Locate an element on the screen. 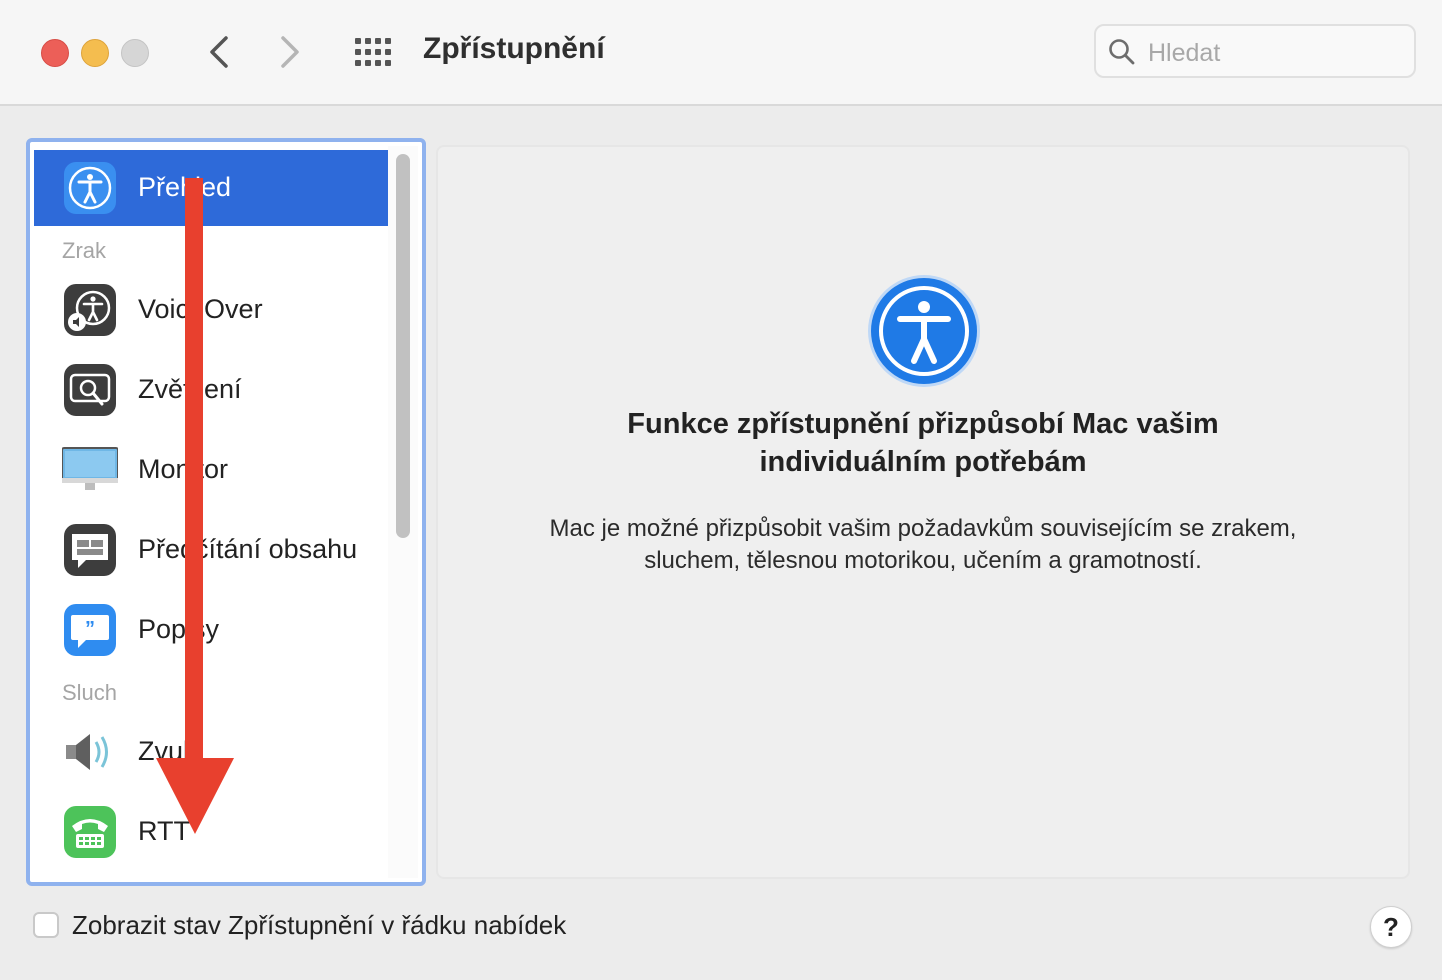 The width and height of the screenshot is (1442, 980). sidebar-item-voiceover: VoiceOver is located at coordinates (211, 310).